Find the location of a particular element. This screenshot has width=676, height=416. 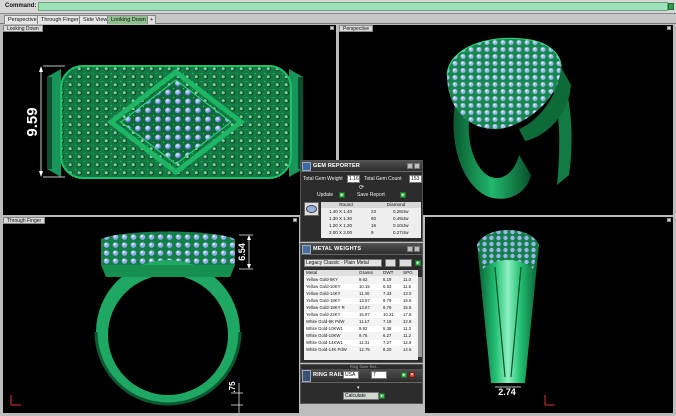

total-gem-weight-label: Total Gem Weight is located at coordinates (323, 179).